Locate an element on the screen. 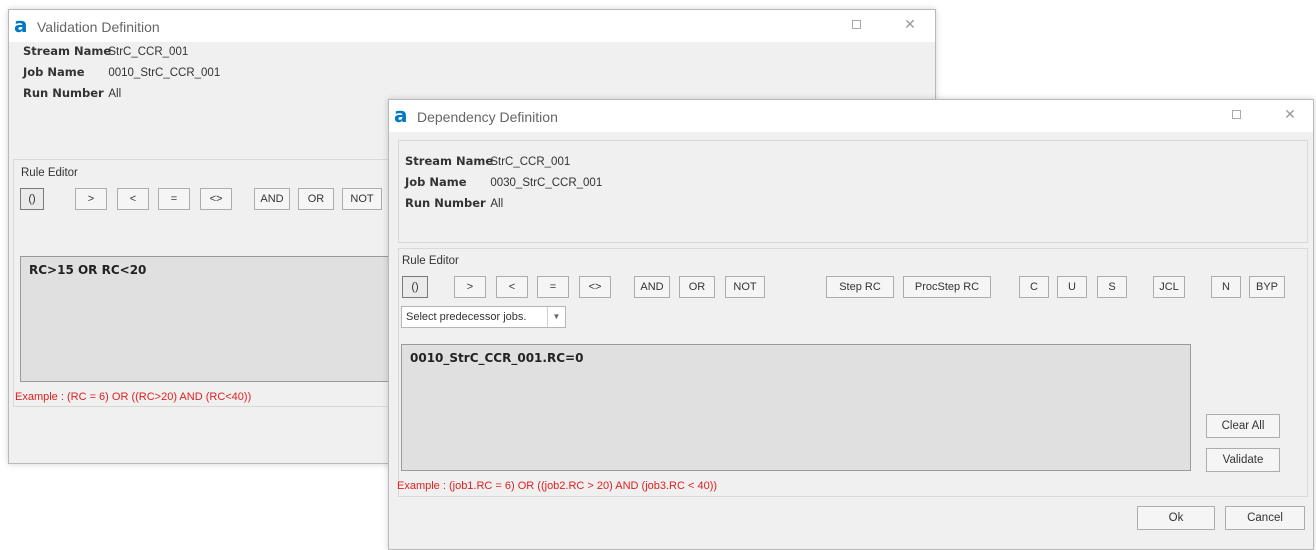  job-name-value: 0010_StrC_CCR_001 is located at coordinates (164, 73).